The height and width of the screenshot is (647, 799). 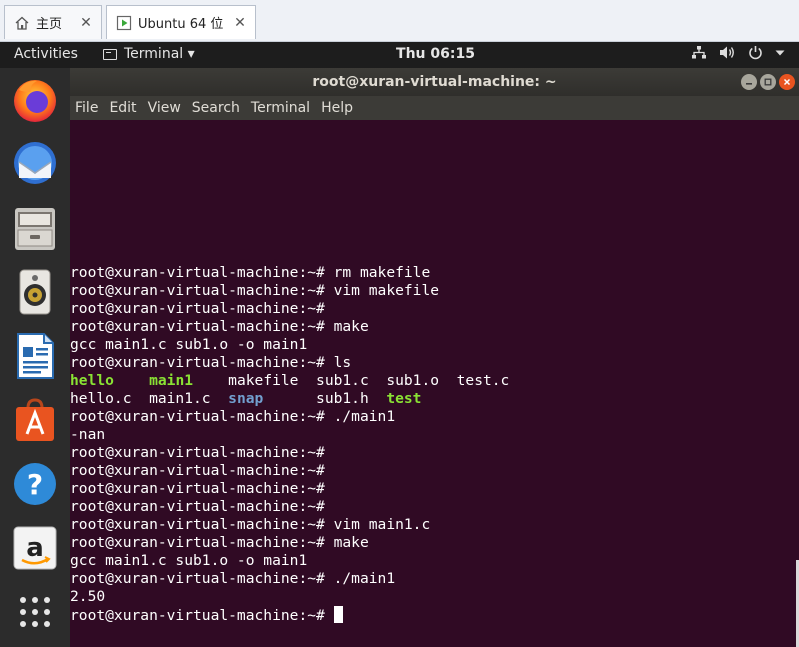 I want to click on menu-terminal: Terminal, so click(x=280, y=108).